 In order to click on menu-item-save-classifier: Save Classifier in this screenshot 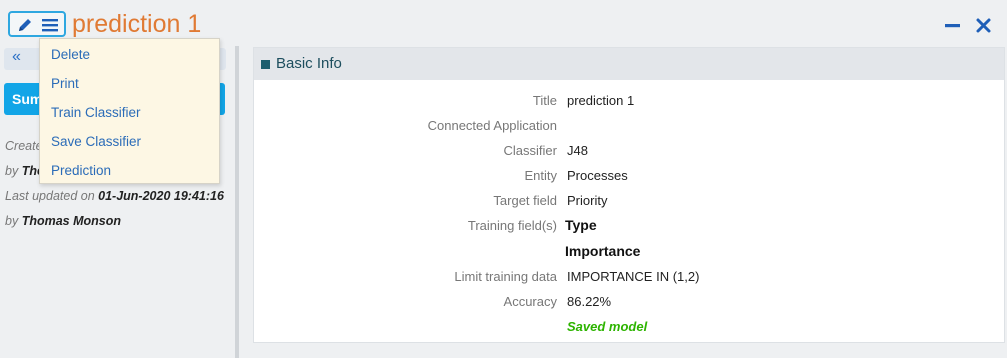, I will do `click(96, 141)`.